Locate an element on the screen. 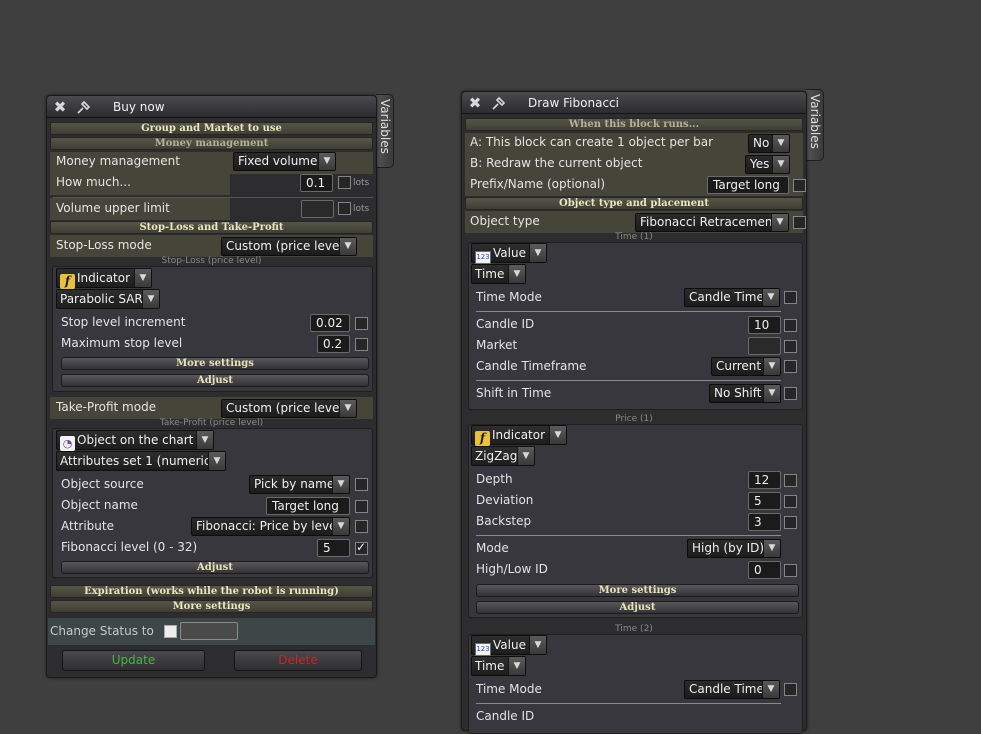 The image size is (981, 734). prefix-input: Target long is located at coordinates (748, 185).